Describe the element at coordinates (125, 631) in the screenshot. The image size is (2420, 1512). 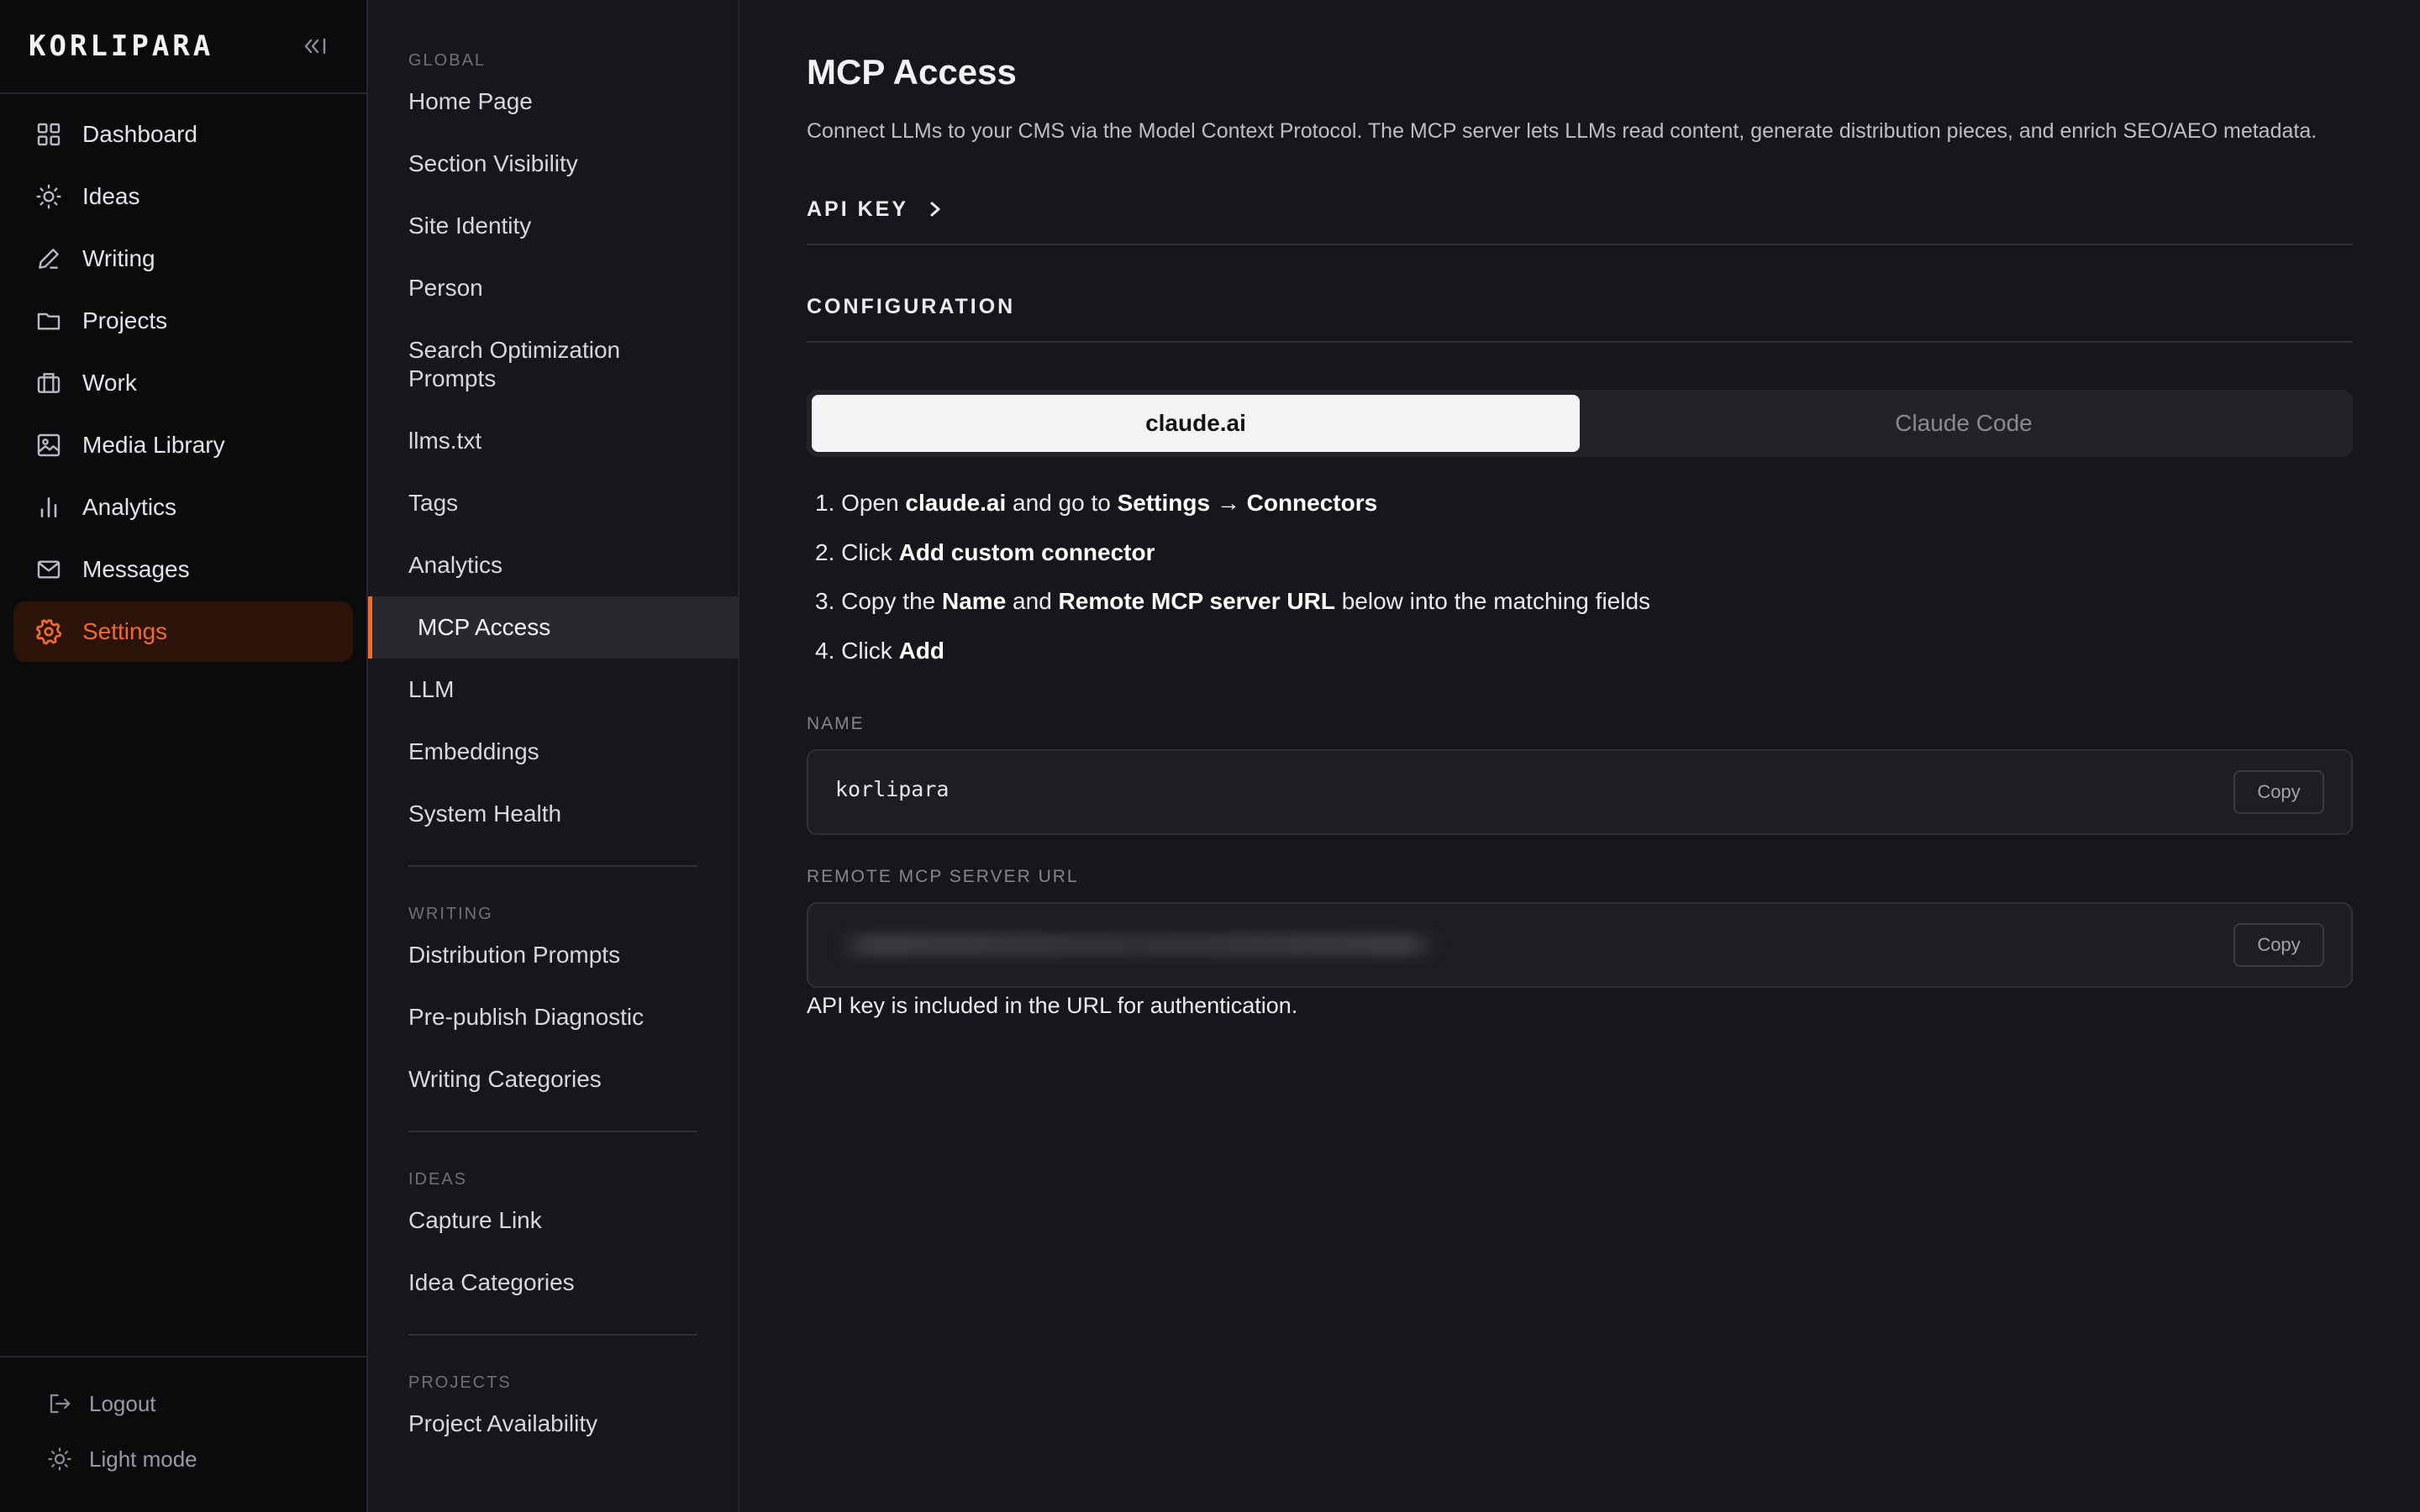
I see `sidebar-item-label: Settings` at that location.